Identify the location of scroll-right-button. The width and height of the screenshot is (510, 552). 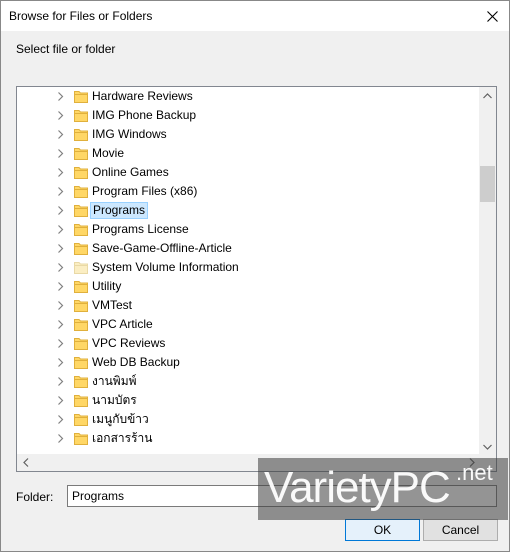
(471, 462).